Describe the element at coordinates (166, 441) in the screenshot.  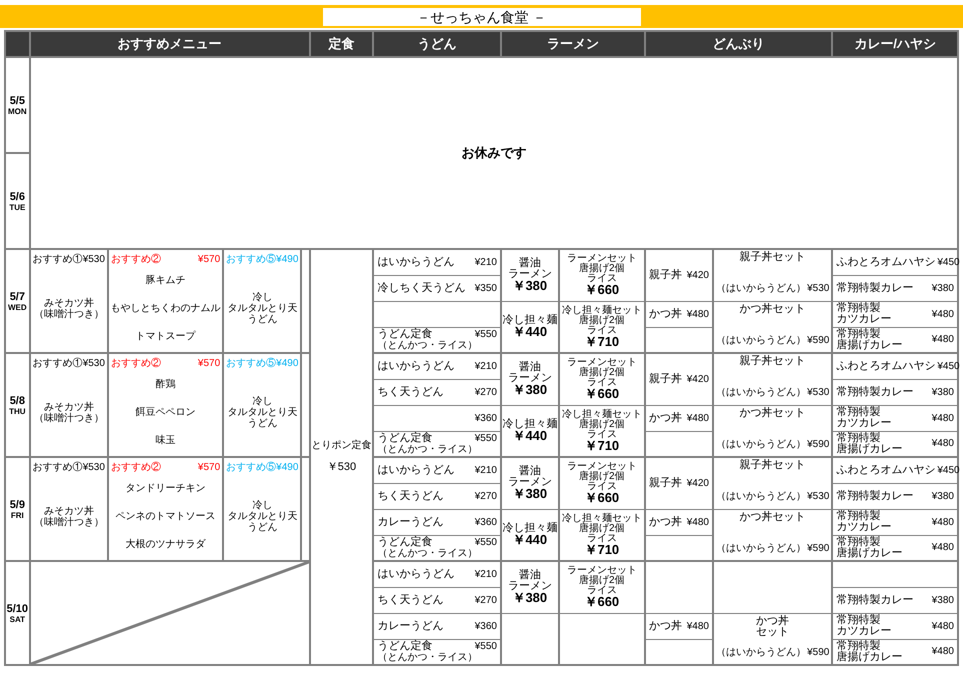
I see `dish-name: 味玉` at that location.